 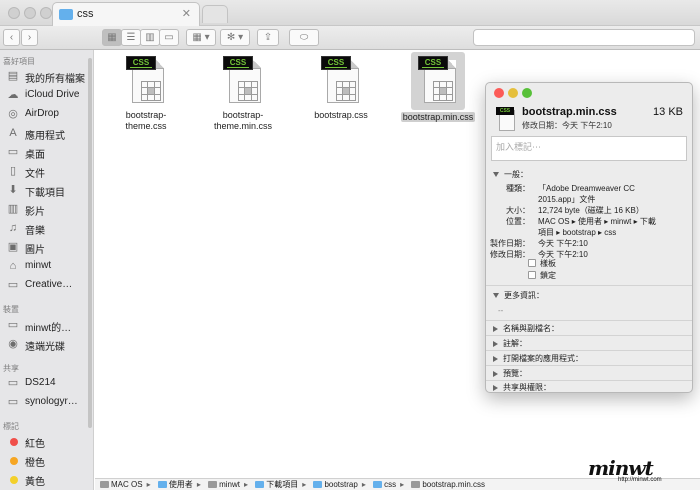 I want to click on sidebar-item: ♫ 音樂, so click(x=43, y=228).